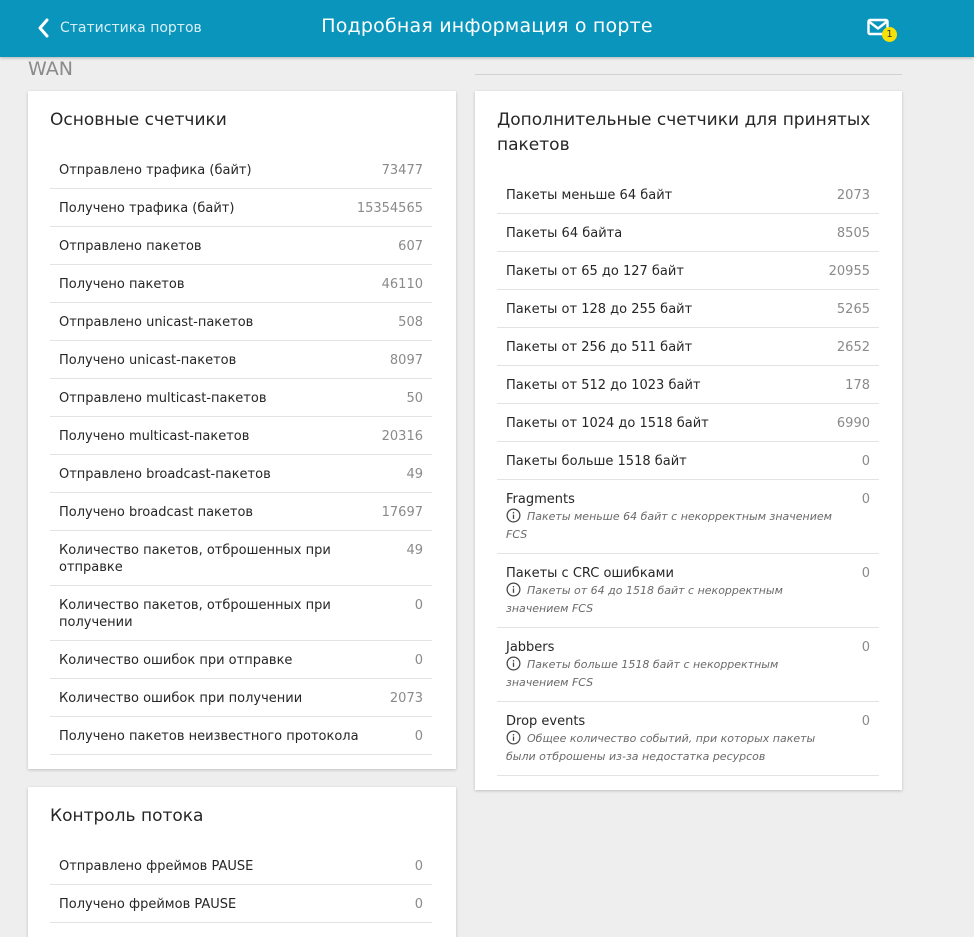  Describe the element at coordinates (402, 170) in the screenshot. I see `row-value: 73477` at that location.